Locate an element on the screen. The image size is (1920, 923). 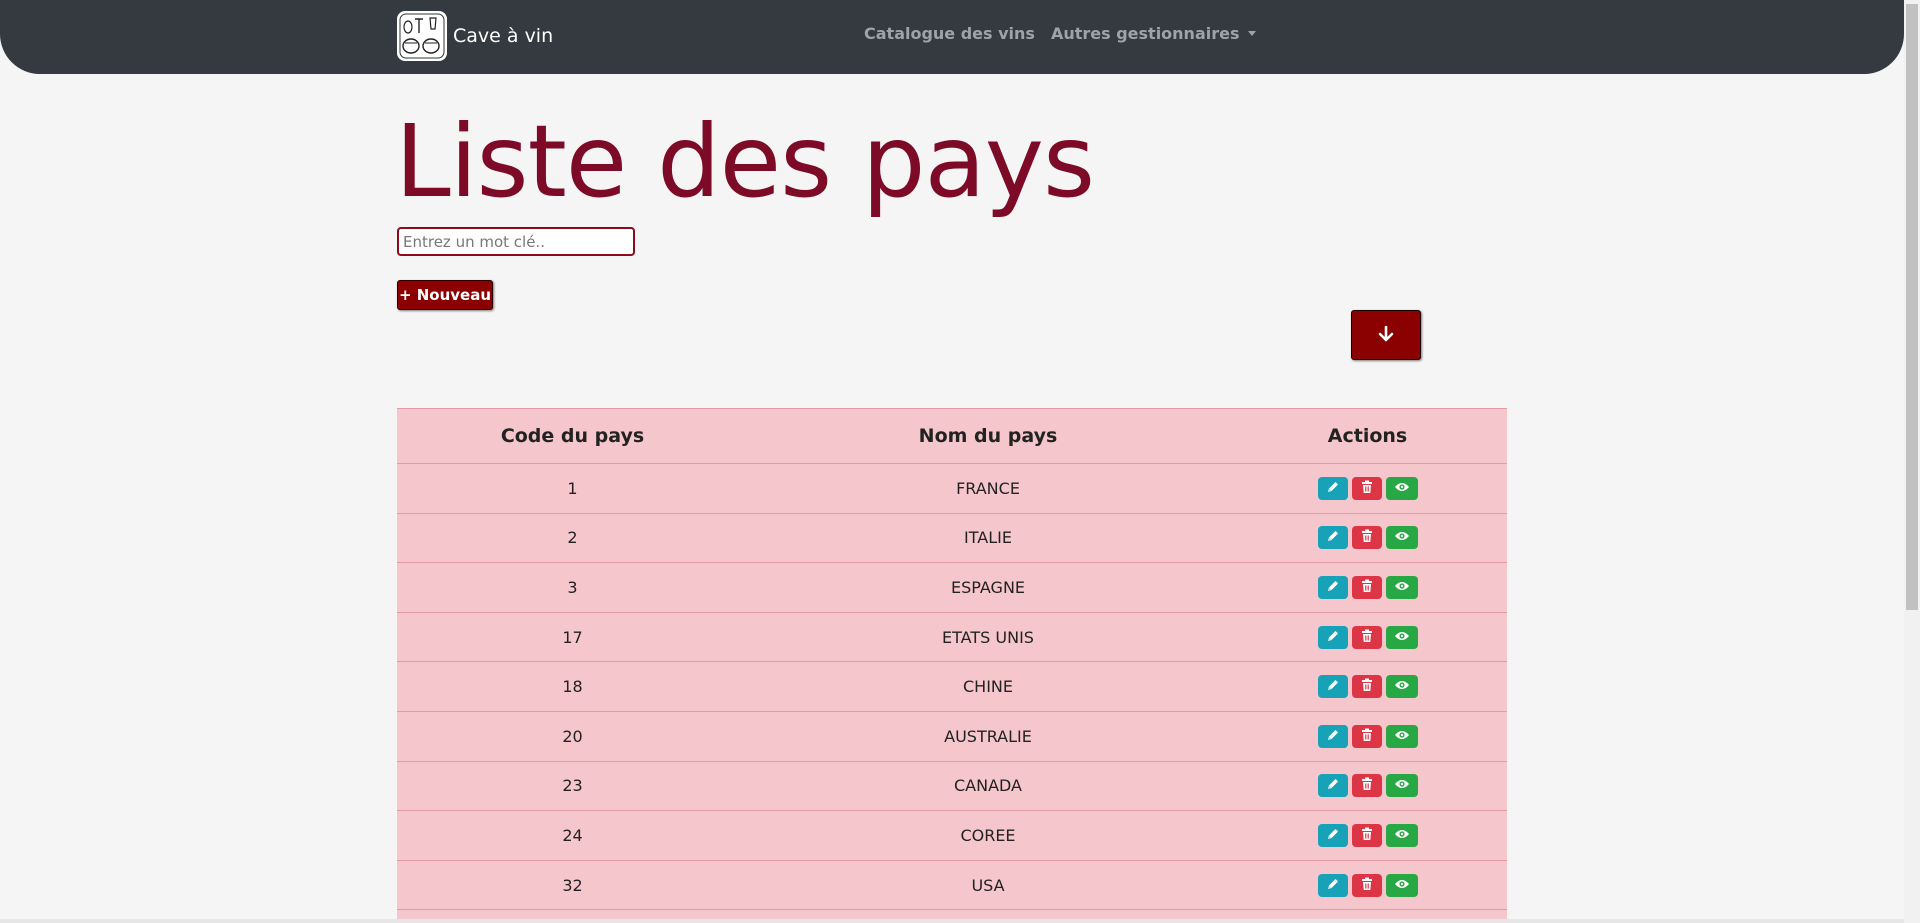
cell-name: USA is located at coordinates (988, 885).